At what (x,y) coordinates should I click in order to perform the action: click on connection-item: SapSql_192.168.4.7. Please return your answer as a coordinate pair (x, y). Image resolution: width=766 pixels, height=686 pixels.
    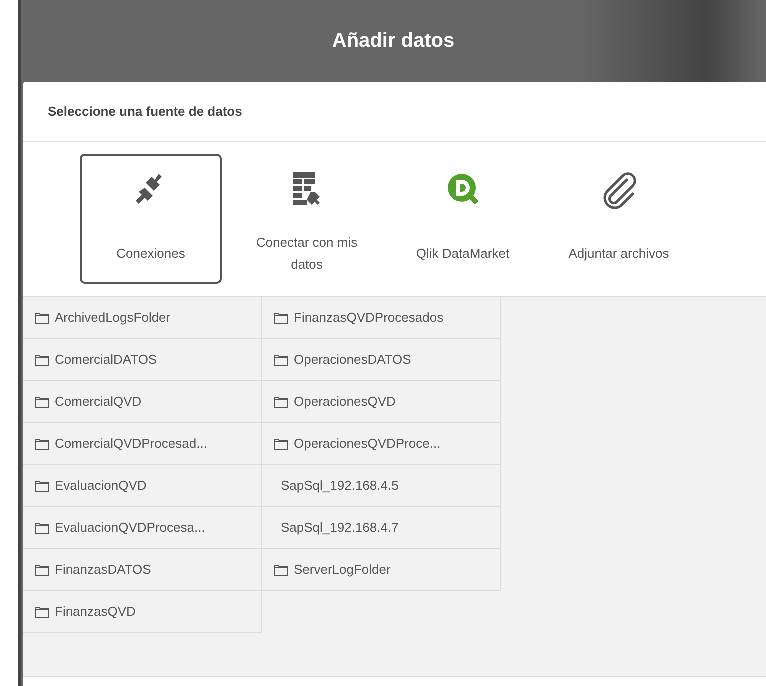
    Looking at the image, I should click on (381, 528).